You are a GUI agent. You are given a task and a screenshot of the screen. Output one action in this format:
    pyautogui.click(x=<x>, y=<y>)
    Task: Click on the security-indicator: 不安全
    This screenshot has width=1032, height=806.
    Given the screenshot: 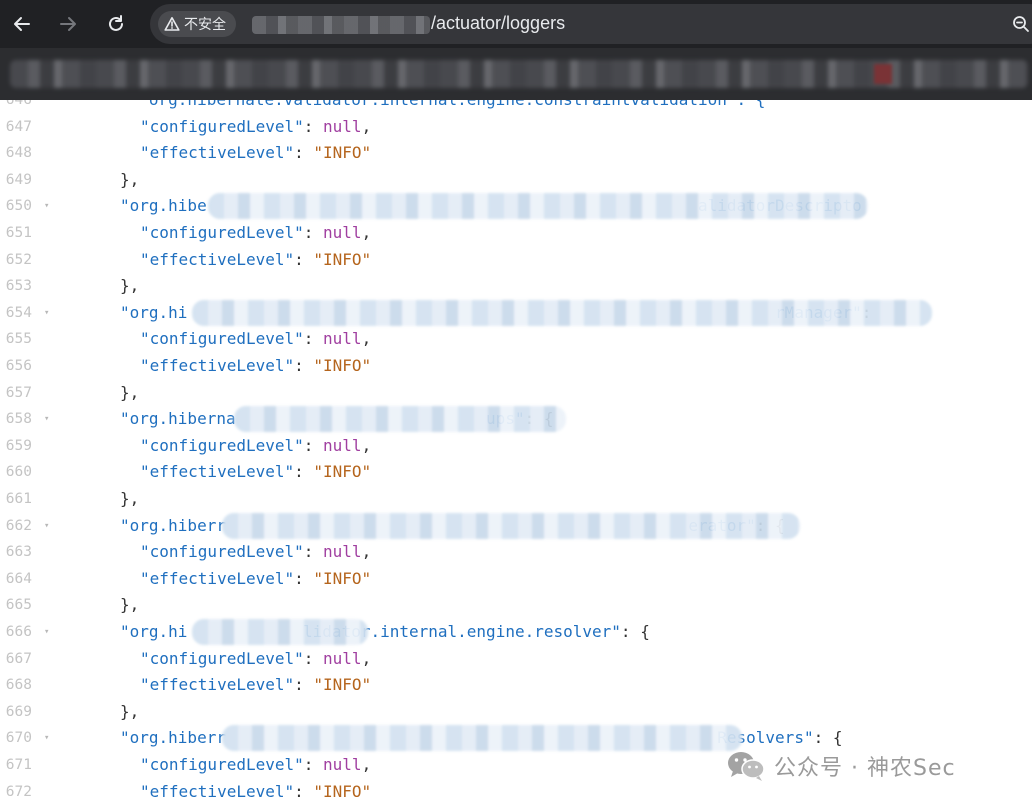 What is the action you would take?
    pyautogui.click(x=197, y=24)
    